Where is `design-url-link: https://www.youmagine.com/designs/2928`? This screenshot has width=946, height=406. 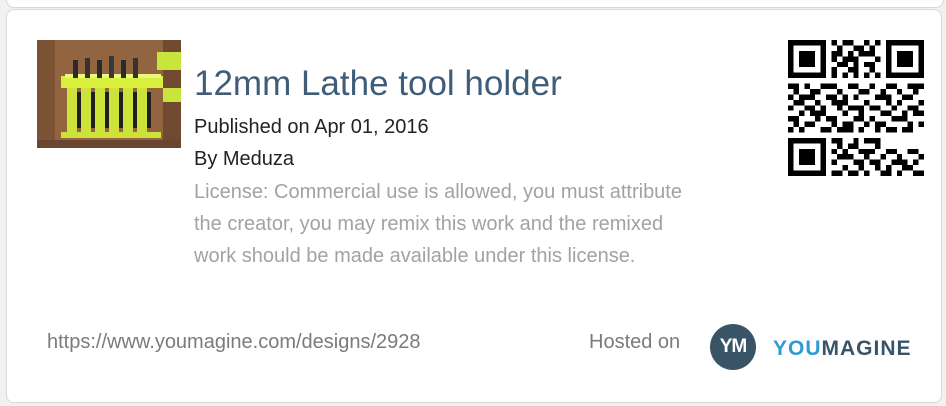
design-url-link: https://www.youmagine.com/designs/2928 is located at coordinates (234, 342).